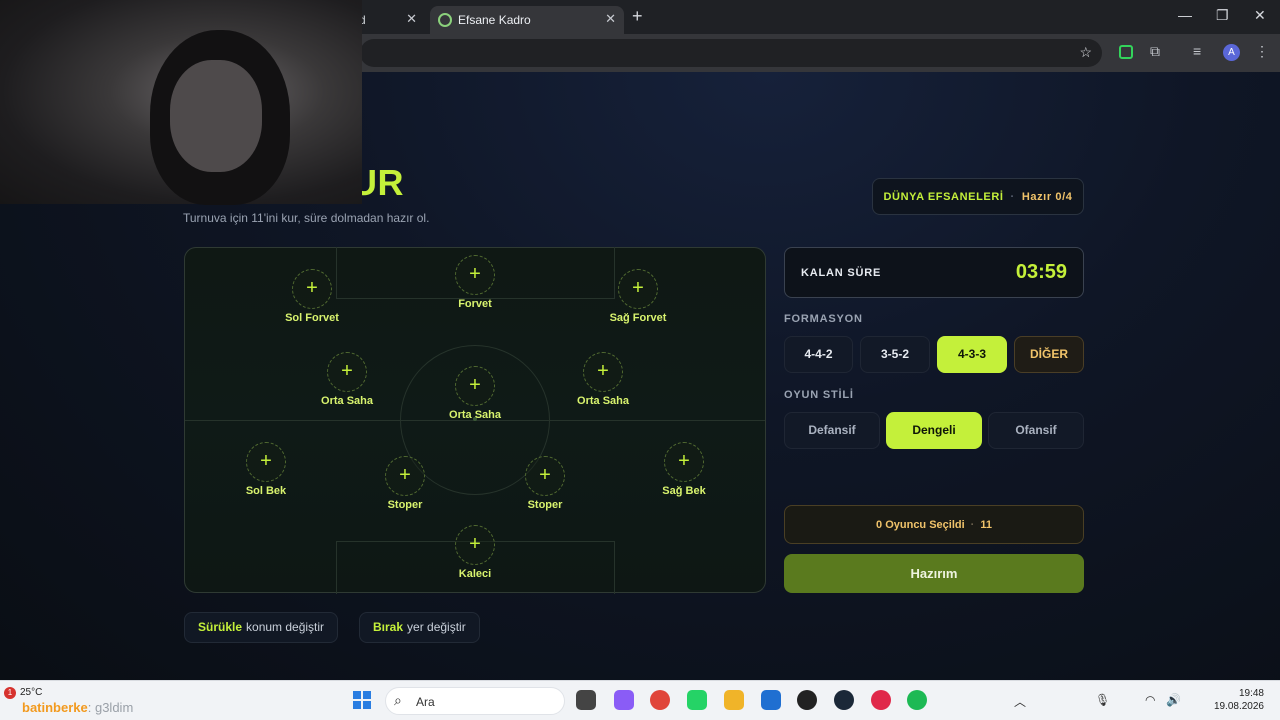 The width and height of the screenshot is (1280, 720). What do you see at coordinates (734, 700) in the screenshot?
I see `file-explorer-icon` at bounding box center [734, 700].